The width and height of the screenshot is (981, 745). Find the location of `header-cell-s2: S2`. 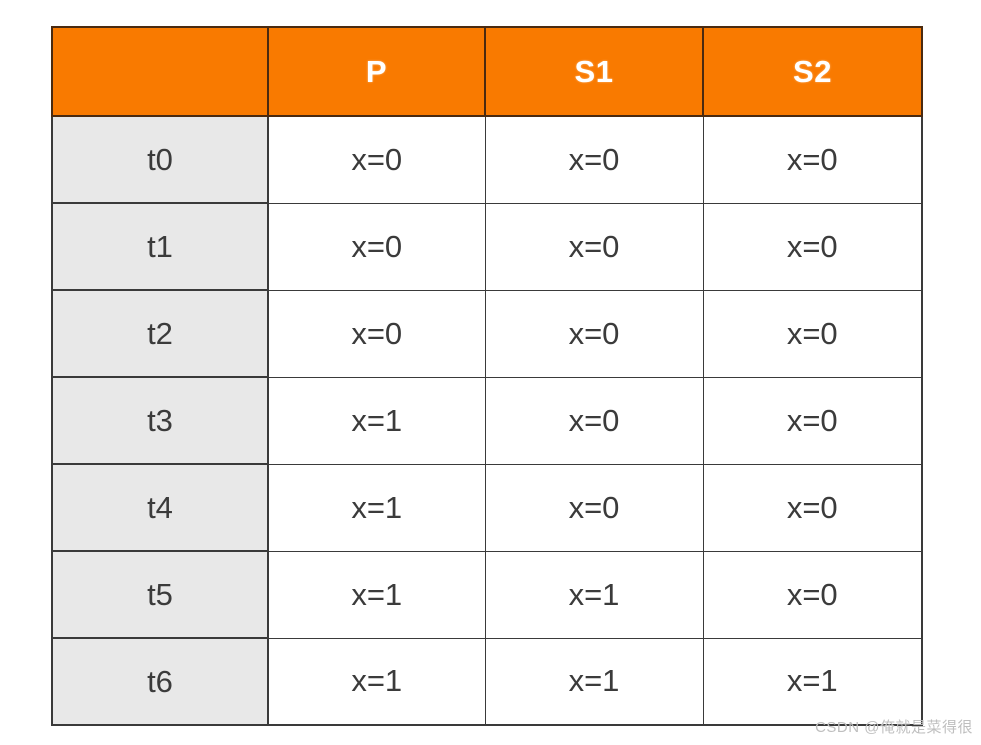

header-cell-s2: S2 is located at coordinates (812, 71).